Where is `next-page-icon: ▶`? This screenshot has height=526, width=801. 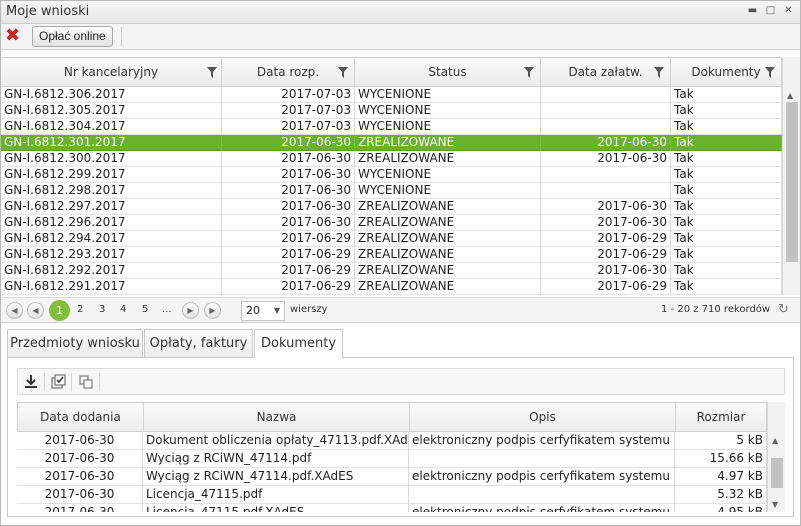 next-page-icon: ▶ is located at coordinates (190, 310).